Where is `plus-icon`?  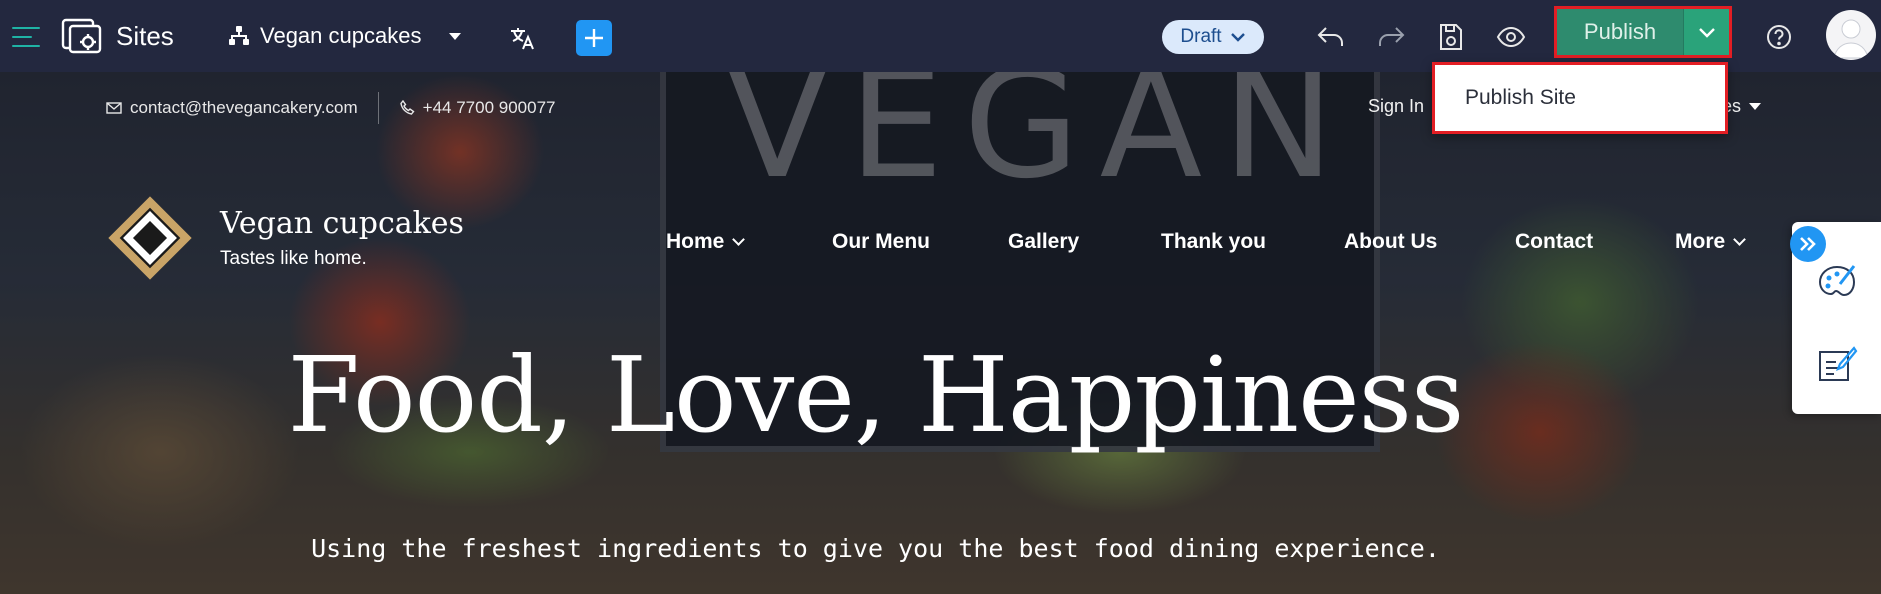 plus-icon is located at coordinates (594, 38).